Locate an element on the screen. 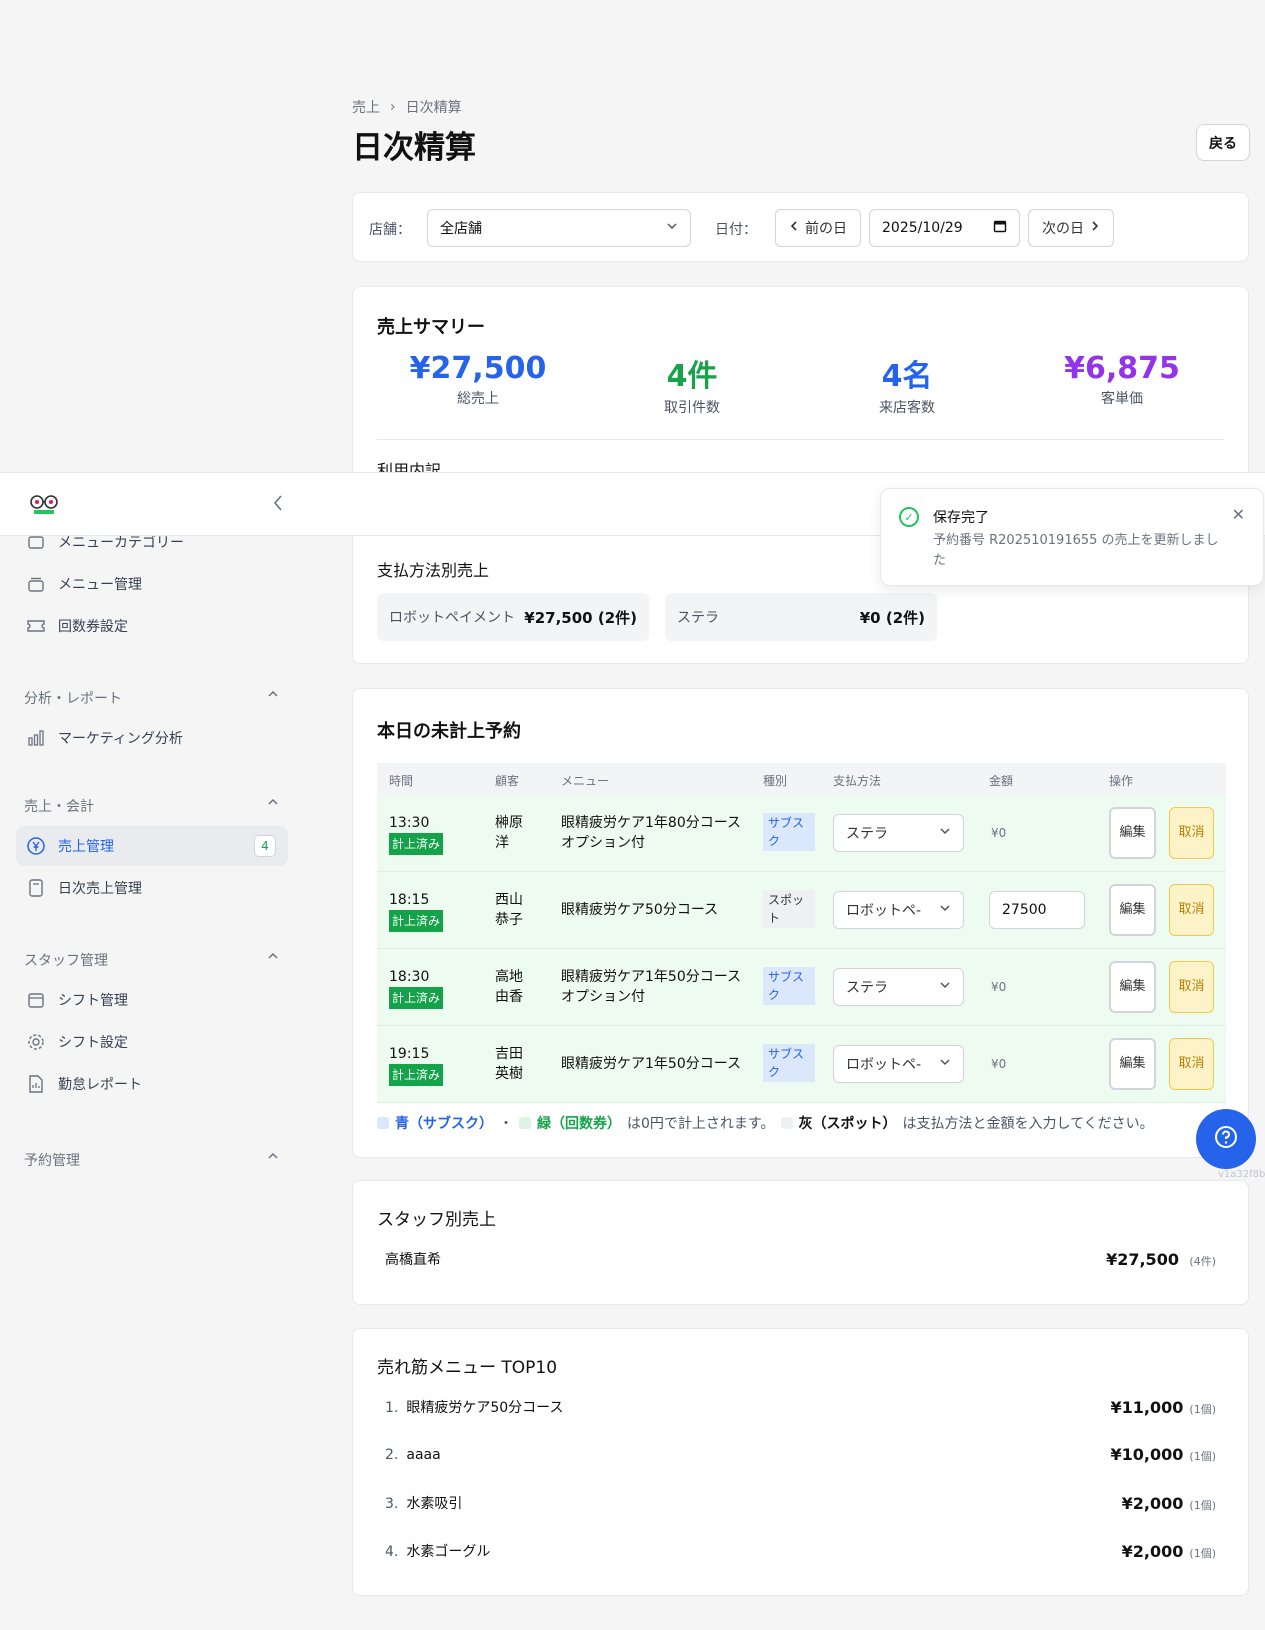 This screenshot has height=1630, width=1265. rank-value: ¥2,000 is located at coordinates (1152, 1503).